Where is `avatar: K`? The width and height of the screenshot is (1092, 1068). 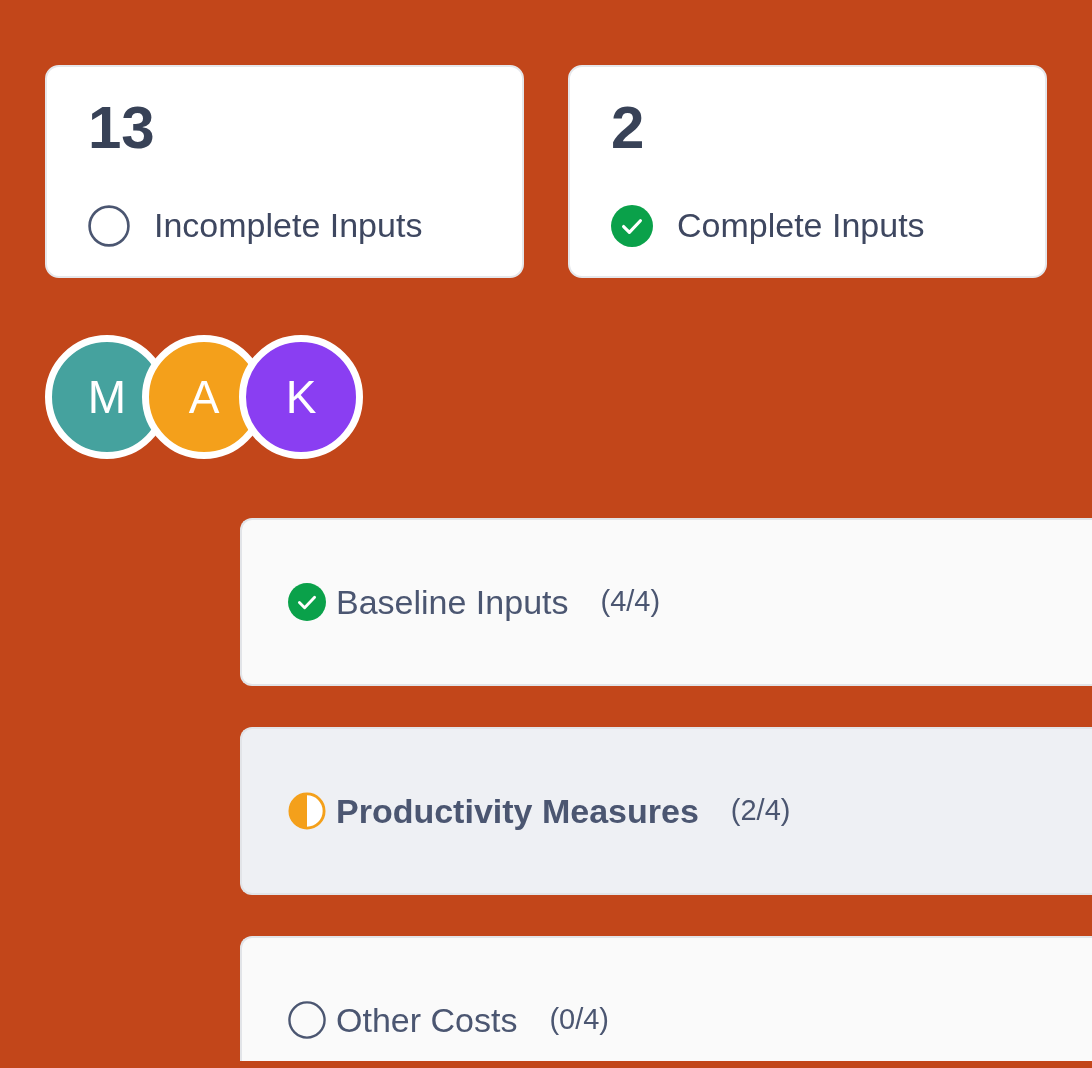
avatar: K is located at coordinates (301, 397).